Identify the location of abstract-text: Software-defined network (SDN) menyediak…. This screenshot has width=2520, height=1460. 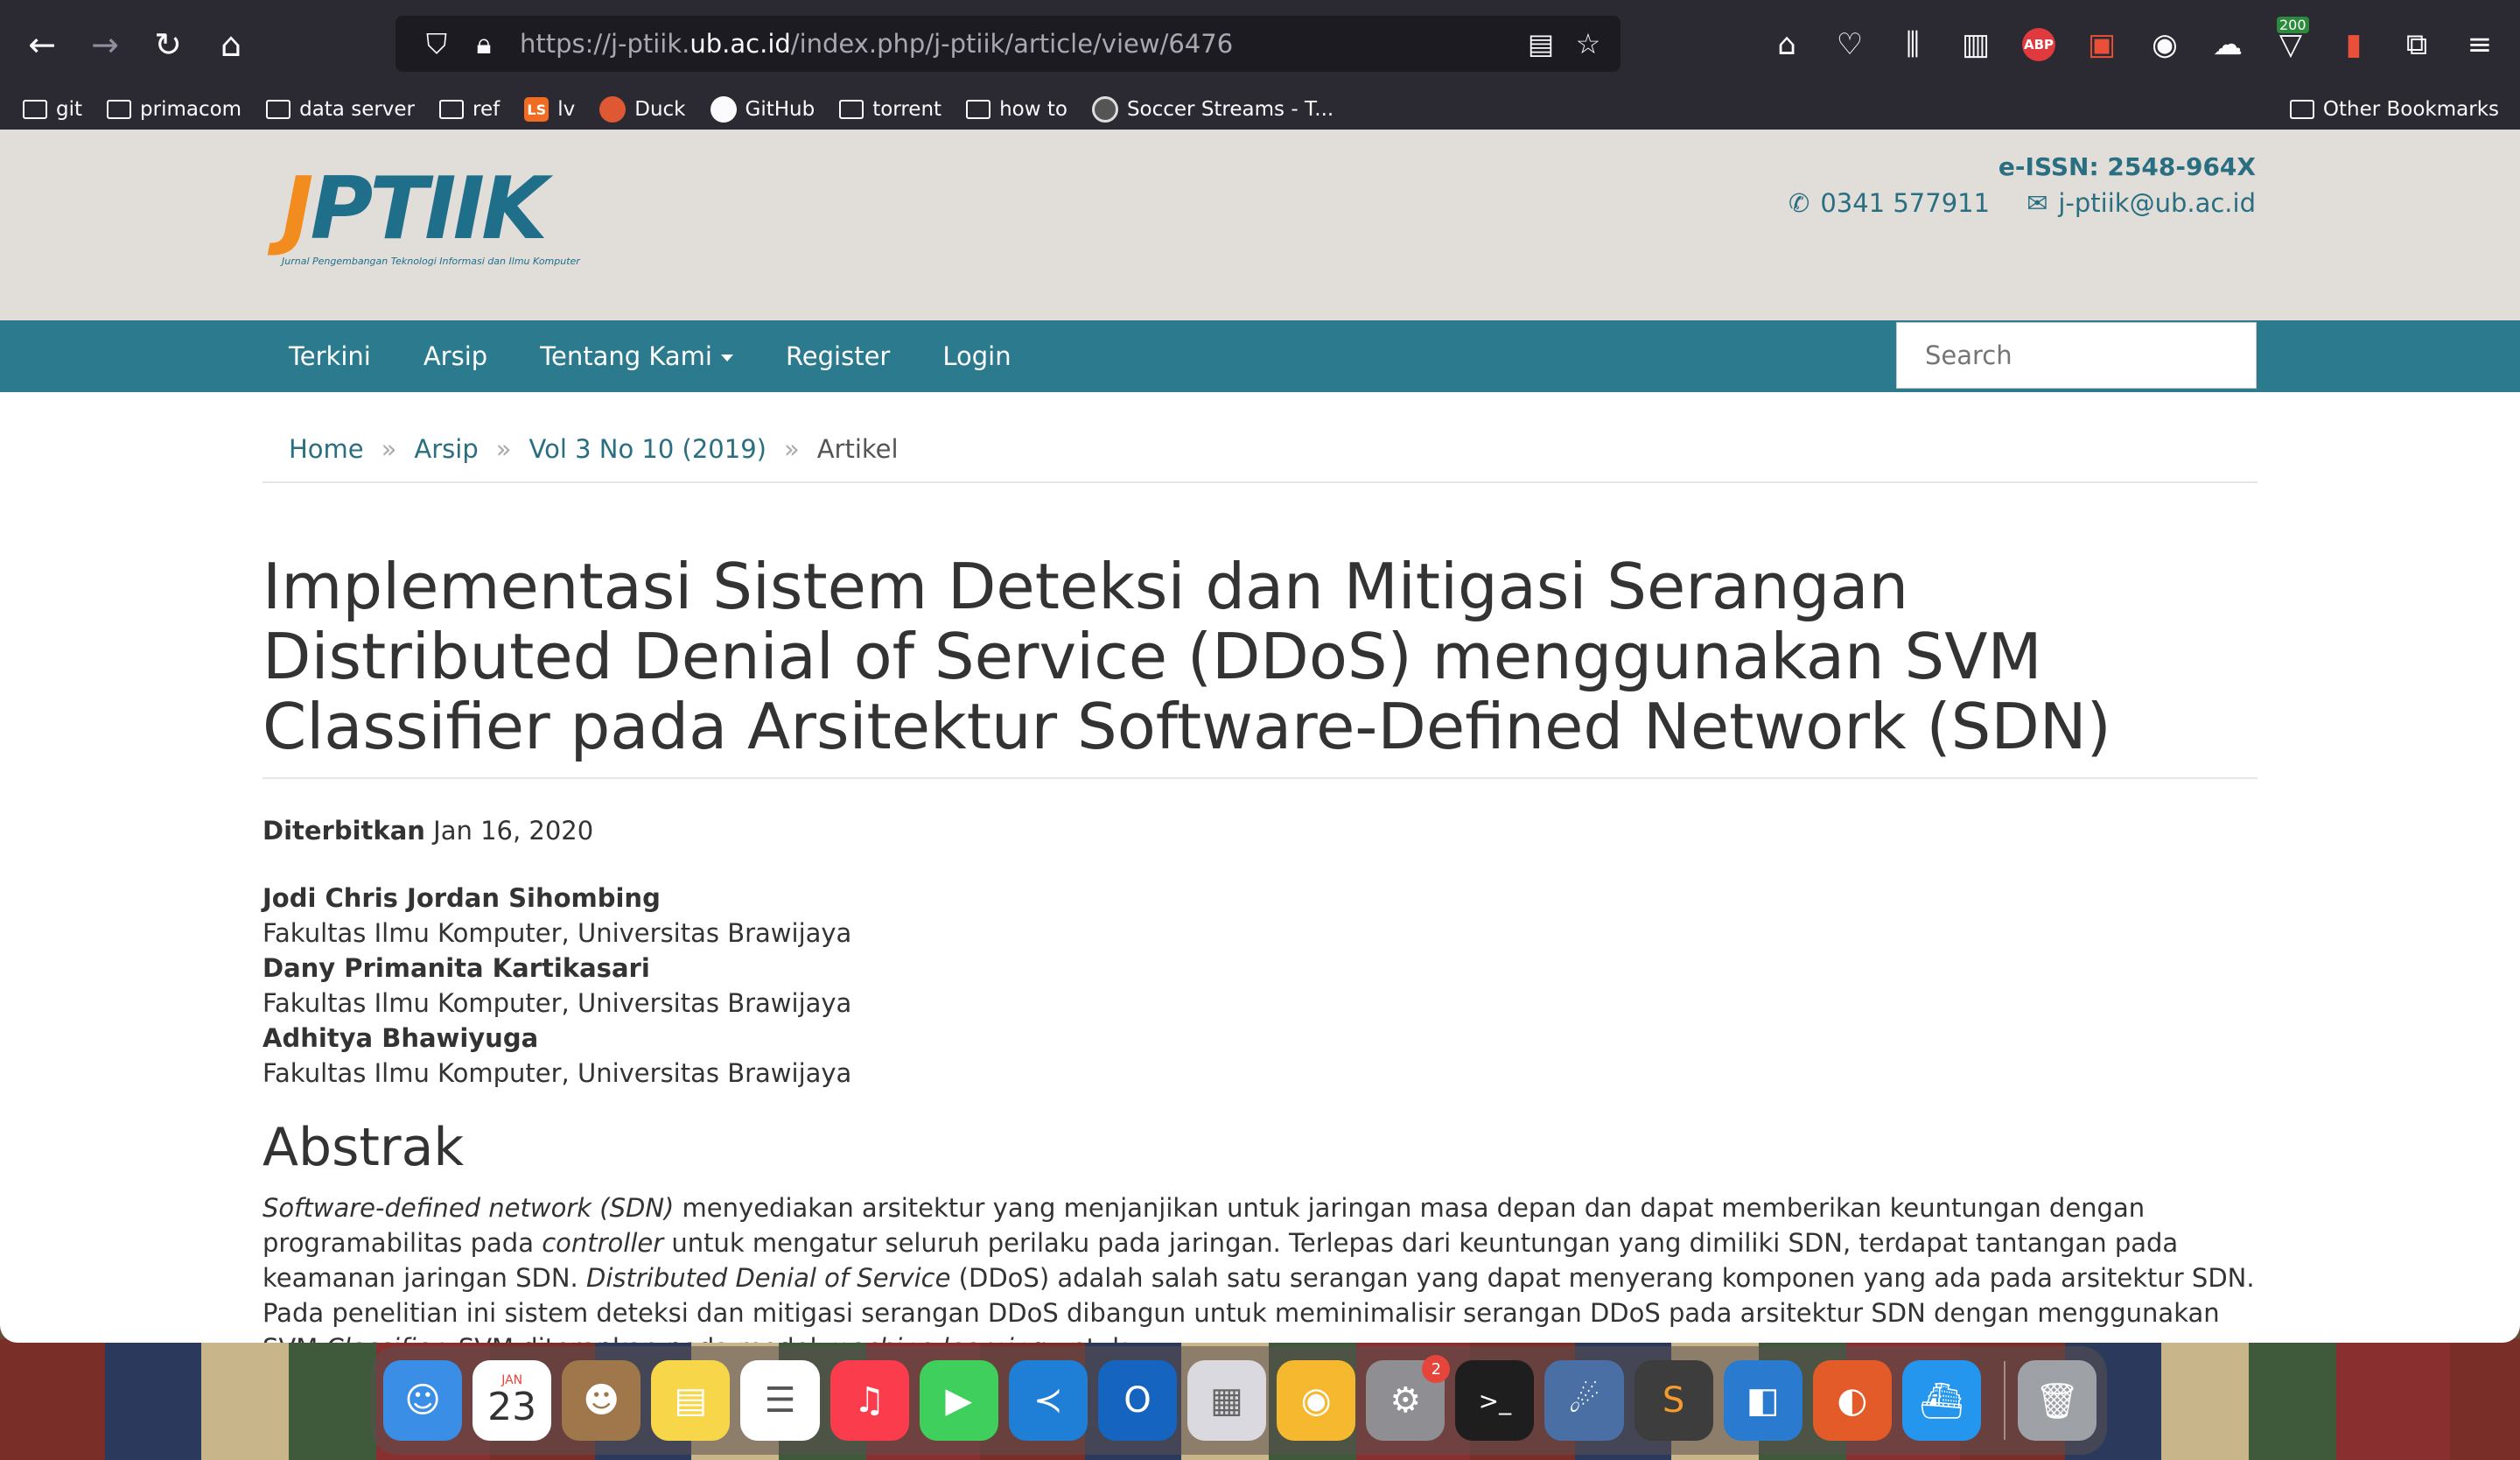
(1258, 1268).